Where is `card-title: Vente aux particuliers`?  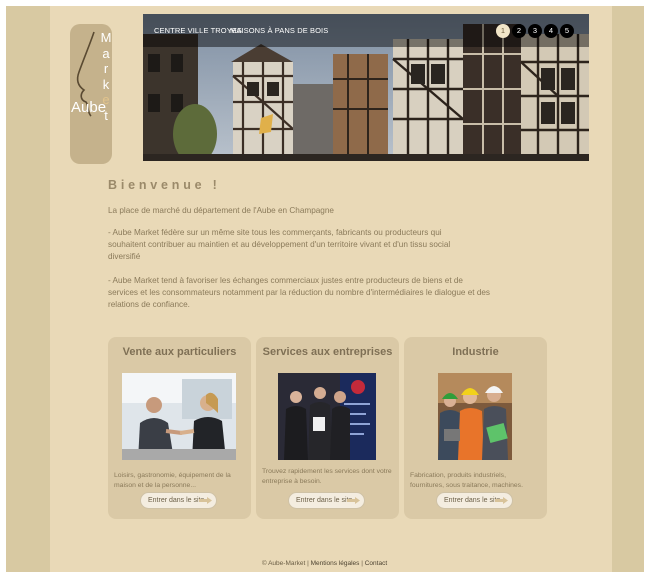 card-title: Vente aux particuliers is located at coordinates (179, 352).